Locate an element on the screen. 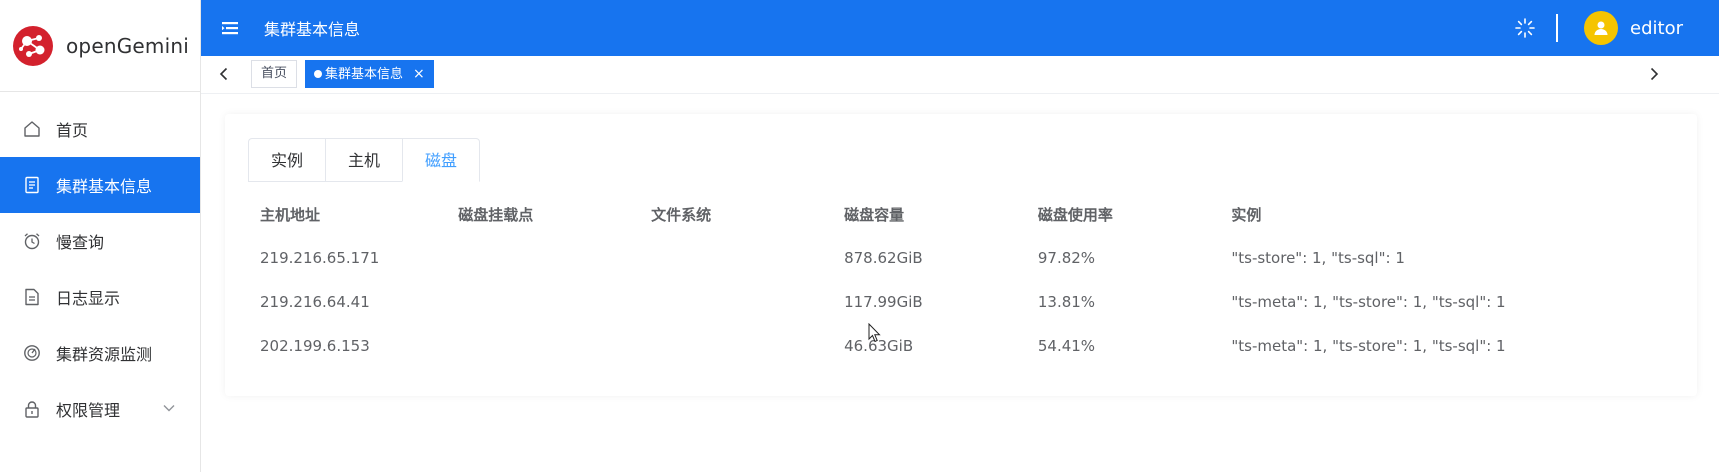 The width and height of the screenshot is (1719, 472). column-header: 文件系统 is located at coordinates (681, 214).